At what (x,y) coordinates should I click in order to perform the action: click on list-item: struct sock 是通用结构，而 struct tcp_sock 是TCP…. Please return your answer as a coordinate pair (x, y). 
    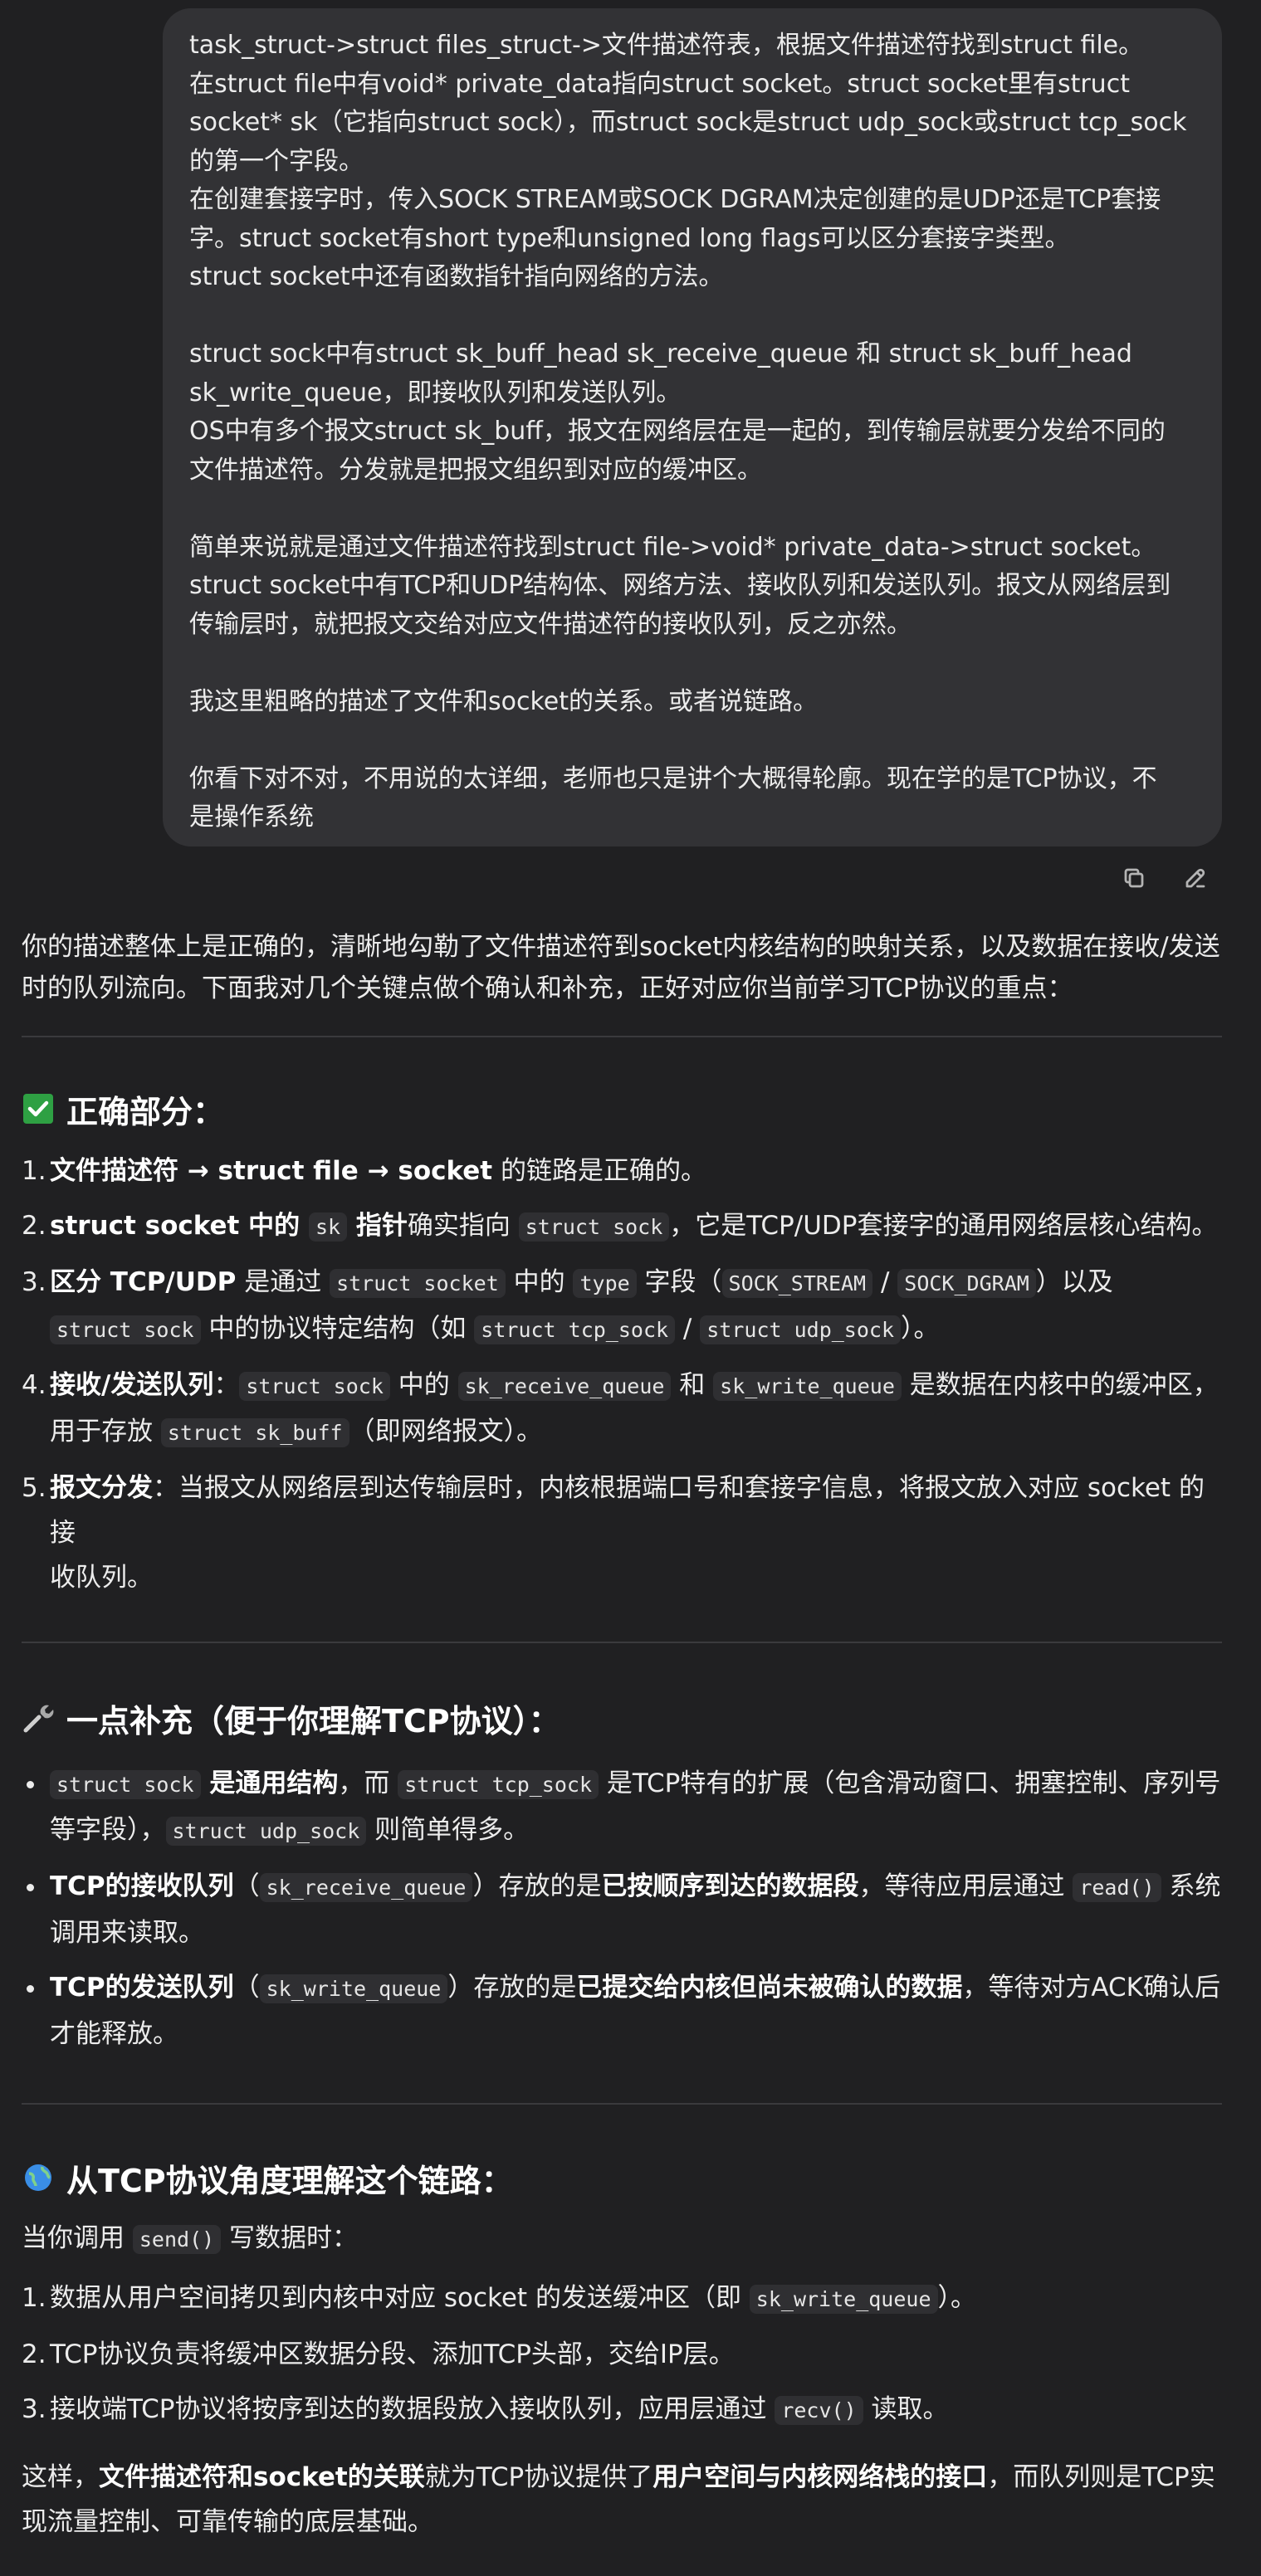
    Looking at the image, I should click on (622, 1807).